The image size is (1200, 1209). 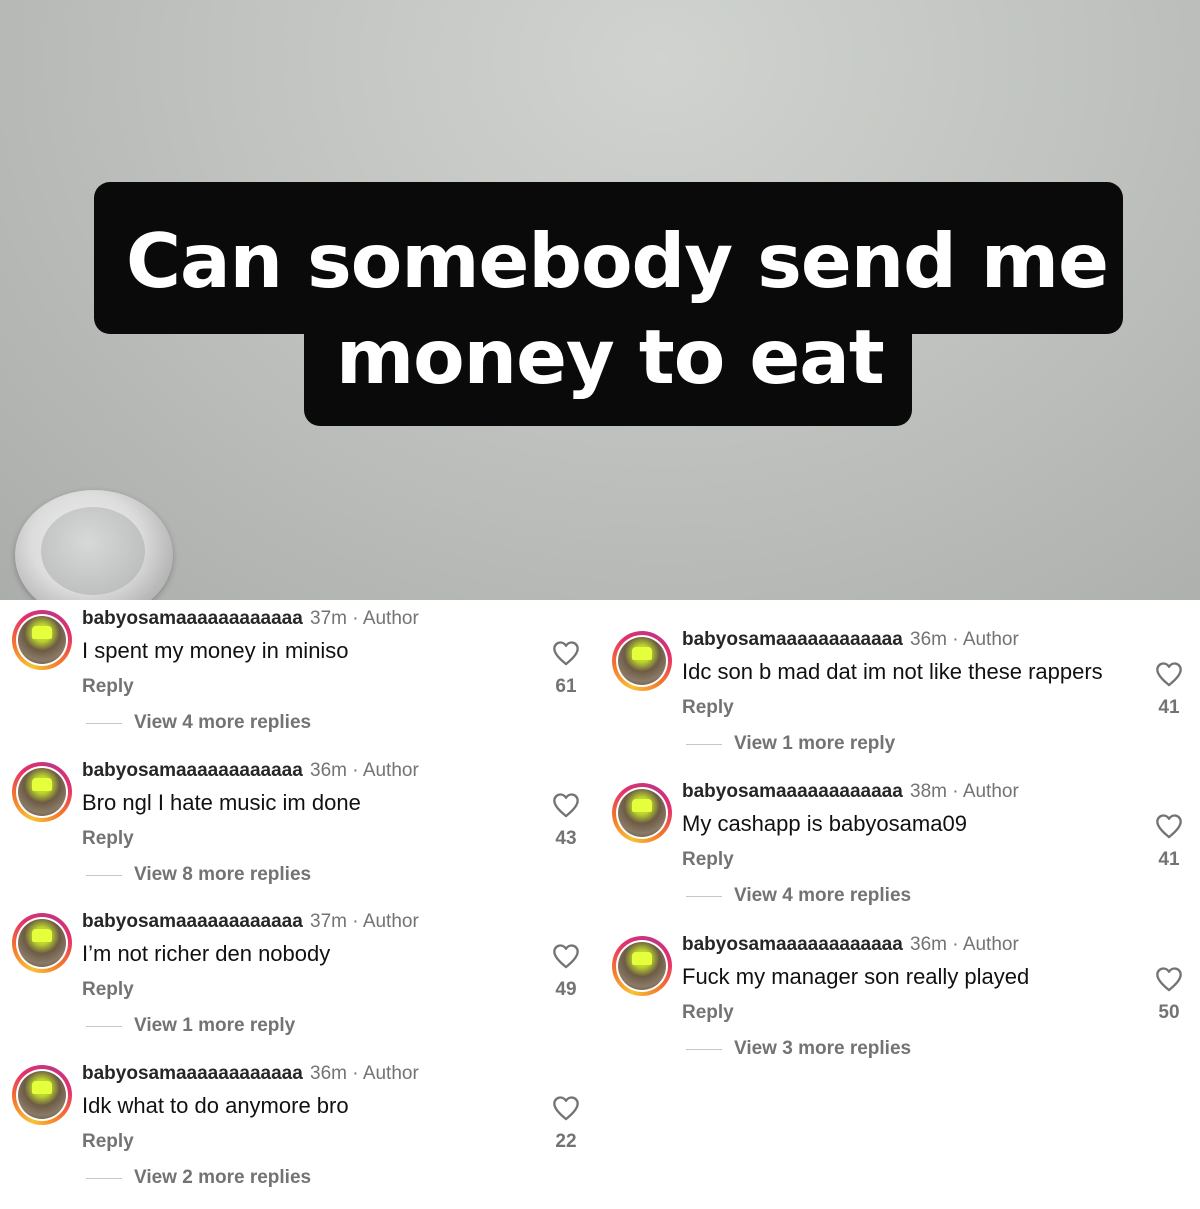 I want to click on comment-text: Idk what to do anymore bro, so click(x=215, y=1105).